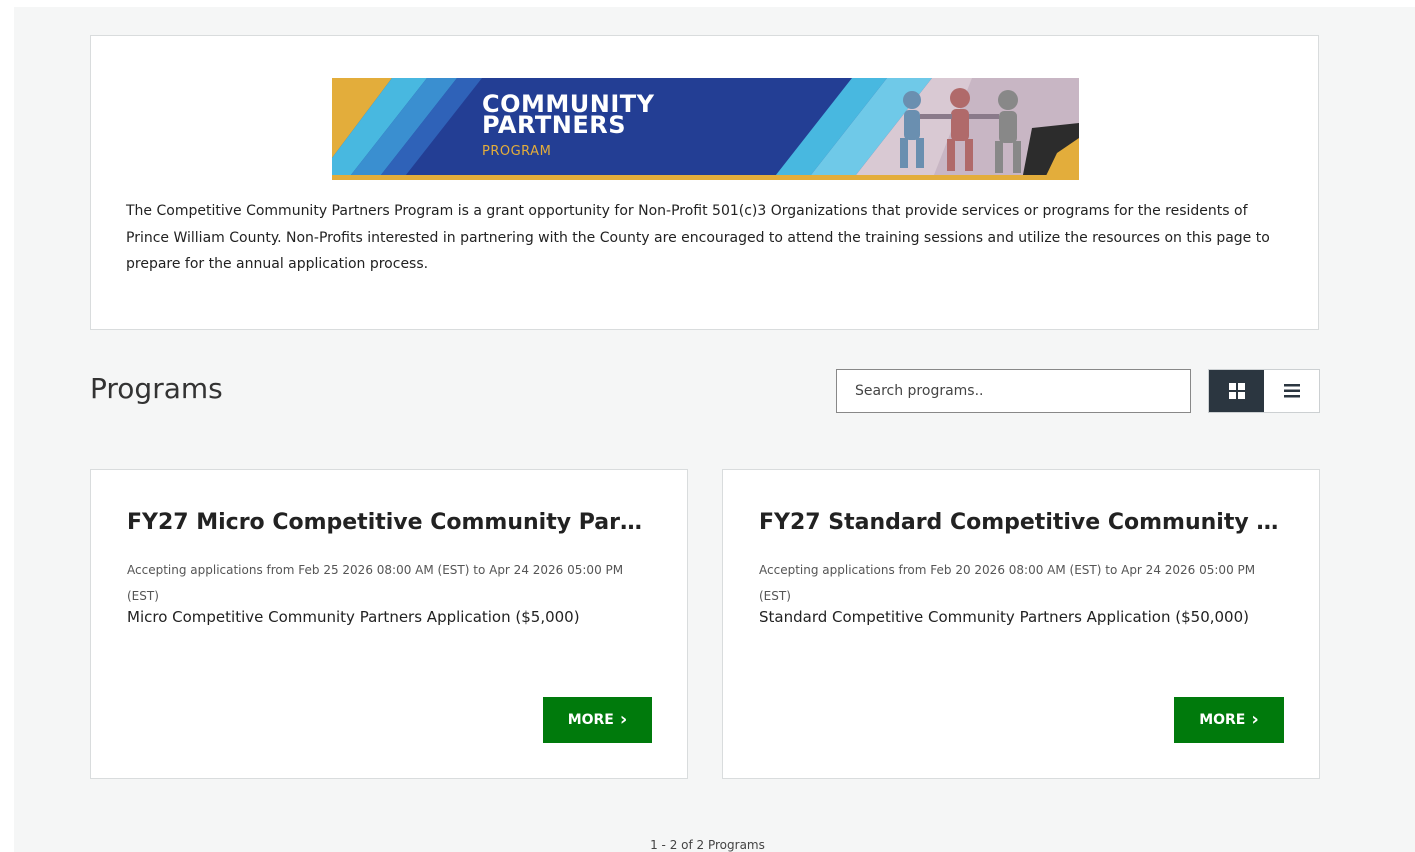  I want to click on program-banner: COMMUNITY PARTNERS PROGRAM, so click(705, 129).